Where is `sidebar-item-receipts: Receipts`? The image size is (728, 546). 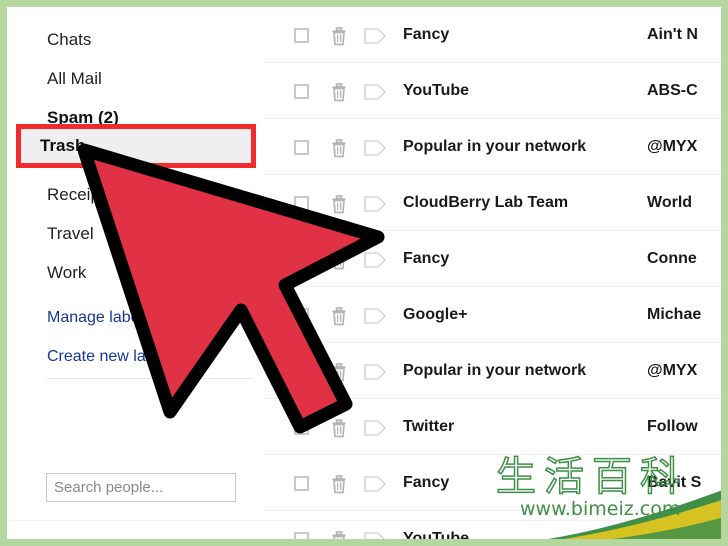 sidebar-item-receipts: Receipts is located at coordinates (135, 195).